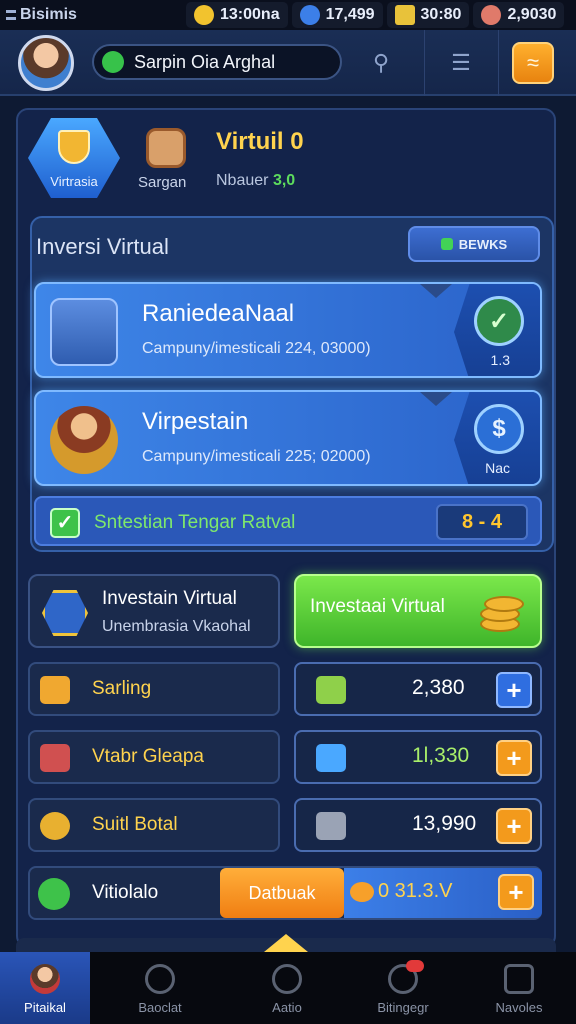 This screenshot has width=576, height=1024. I want to click on nav-item-play: Aatio, so click(287, 988).